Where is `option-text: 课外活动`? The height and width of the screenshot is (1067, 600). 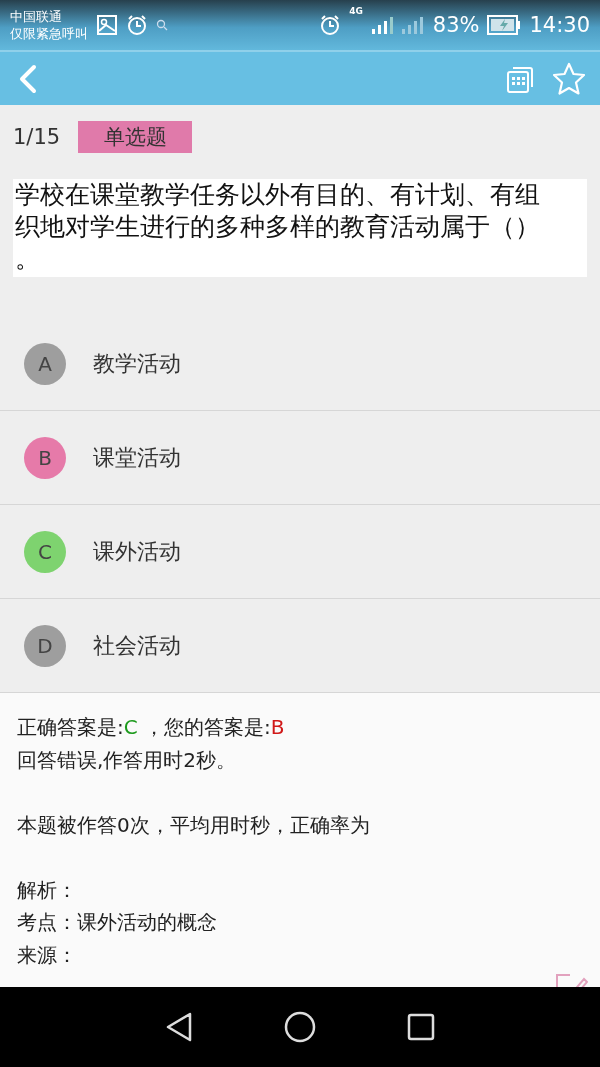
option-text: 课外活动 is located at coordinates (137, 551).